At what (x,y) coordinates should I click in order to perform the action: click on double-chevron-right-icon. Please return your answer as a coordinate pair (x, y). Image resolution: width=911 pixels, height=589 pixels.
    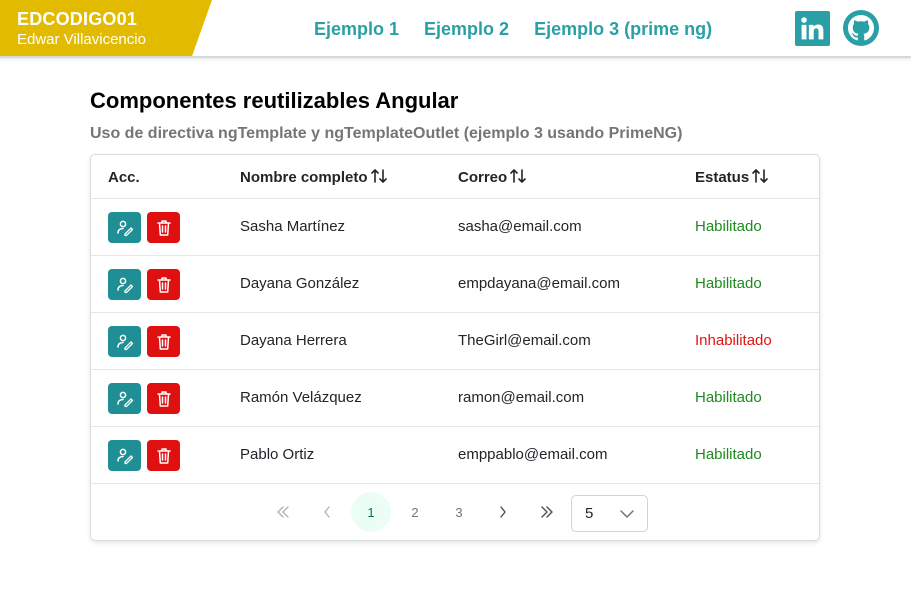
    Looking at the image, I should click on (547, 512).